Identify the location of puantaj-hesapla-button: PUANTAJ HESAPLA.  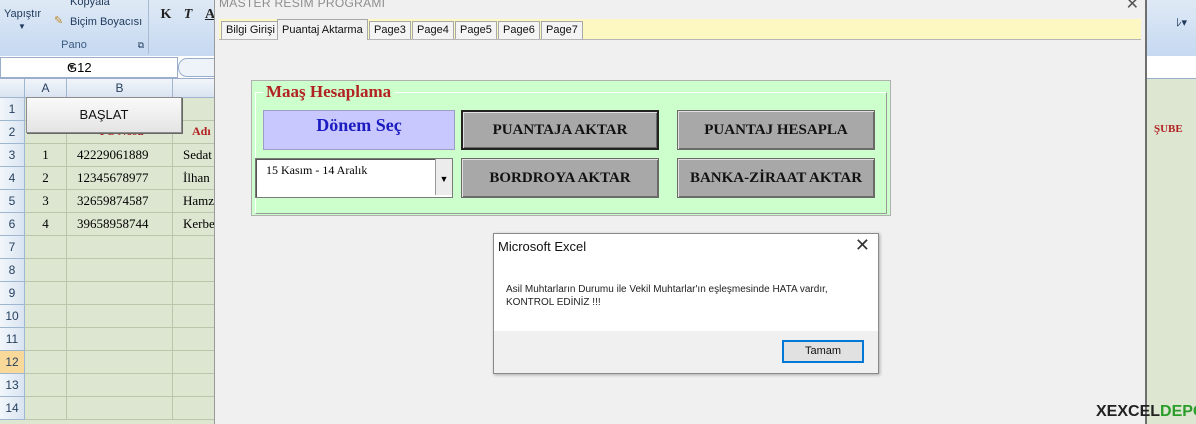
(776, 130).